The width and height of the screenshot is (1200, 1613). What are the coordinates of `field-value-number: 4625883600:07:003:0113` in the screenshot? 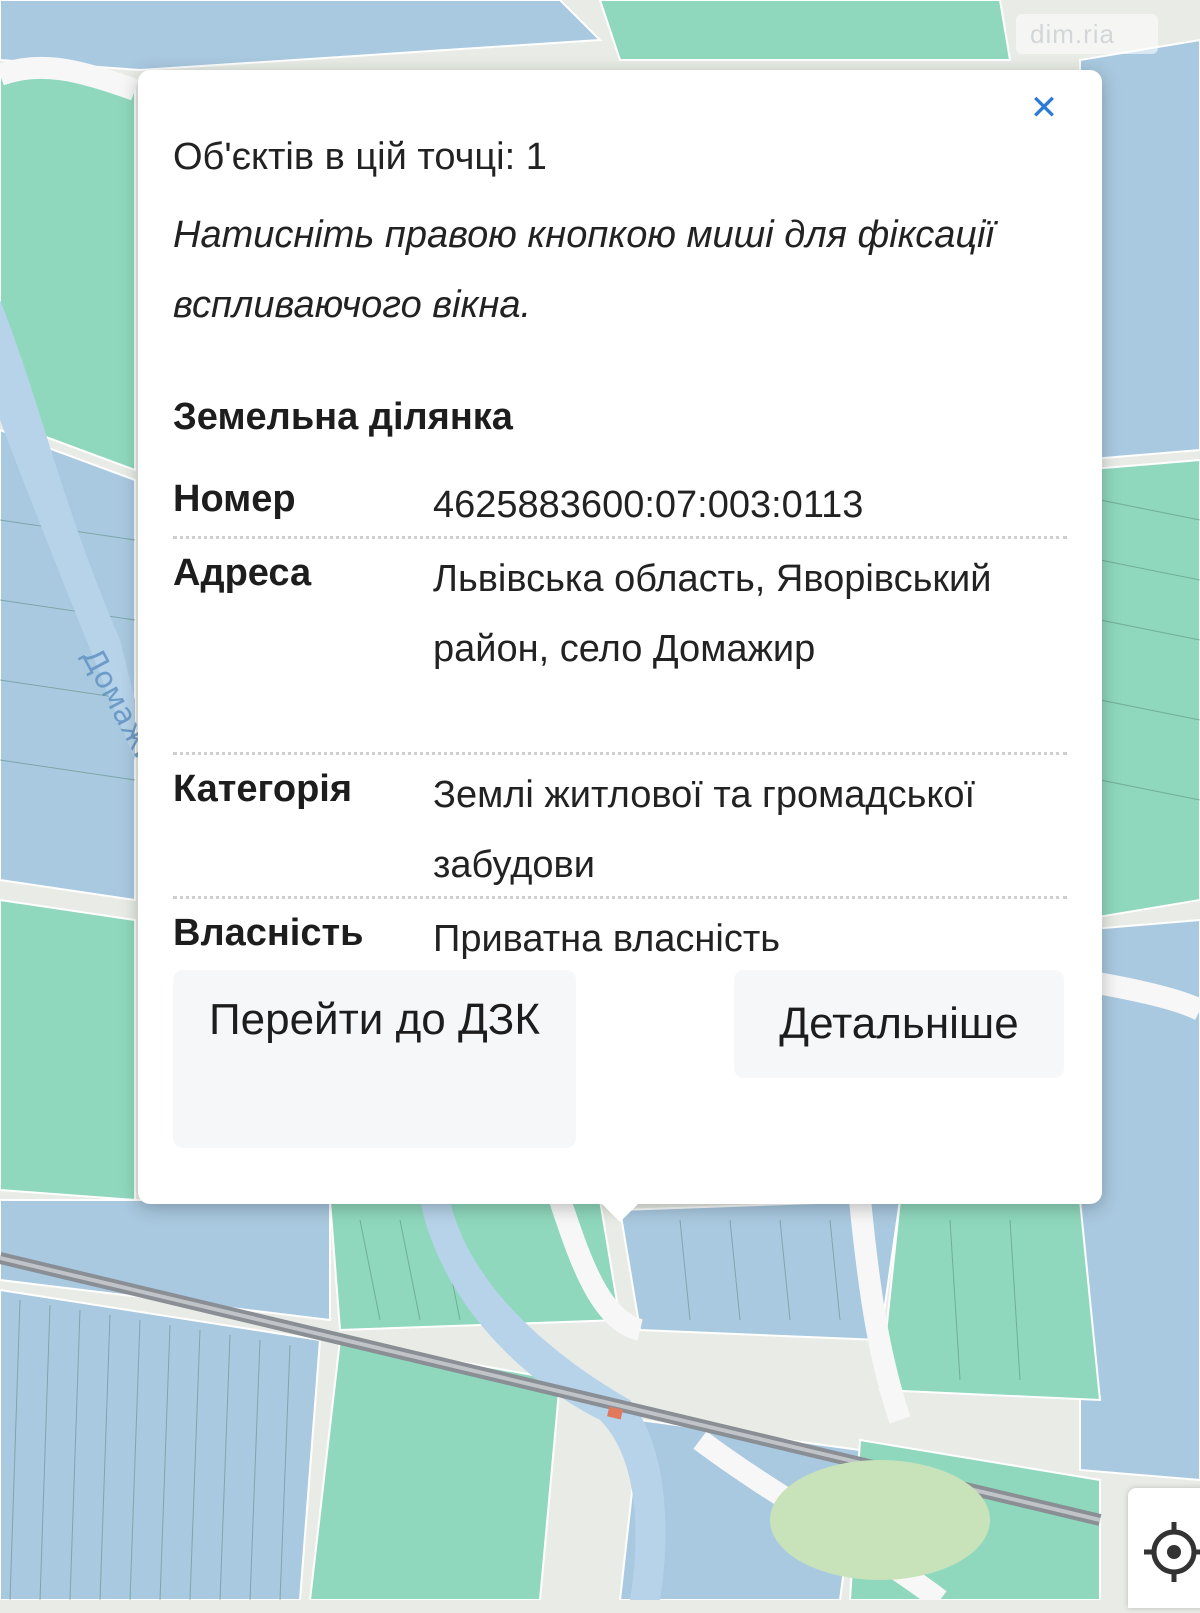 It's located at (648, 505).